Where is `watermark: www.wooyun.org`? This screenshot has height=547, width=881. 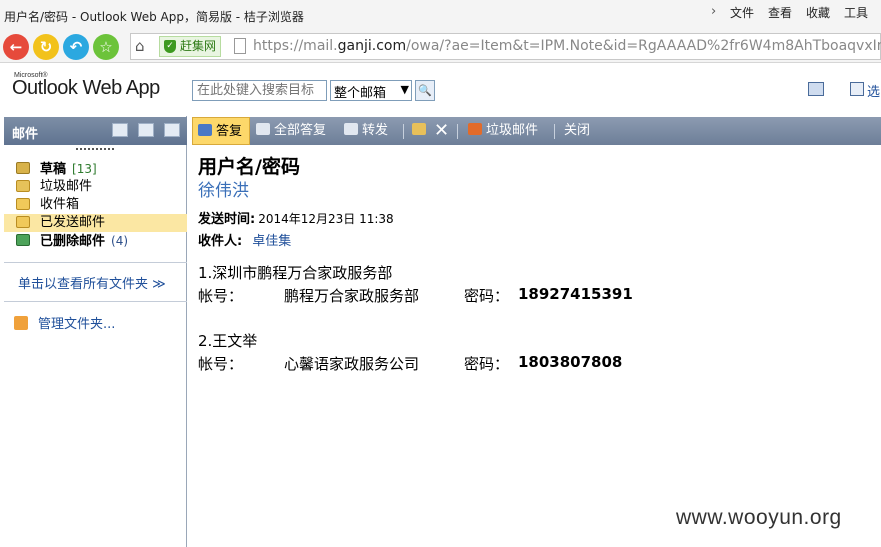
watermark: www.wooyun.org is located at coordinates (759, 517).